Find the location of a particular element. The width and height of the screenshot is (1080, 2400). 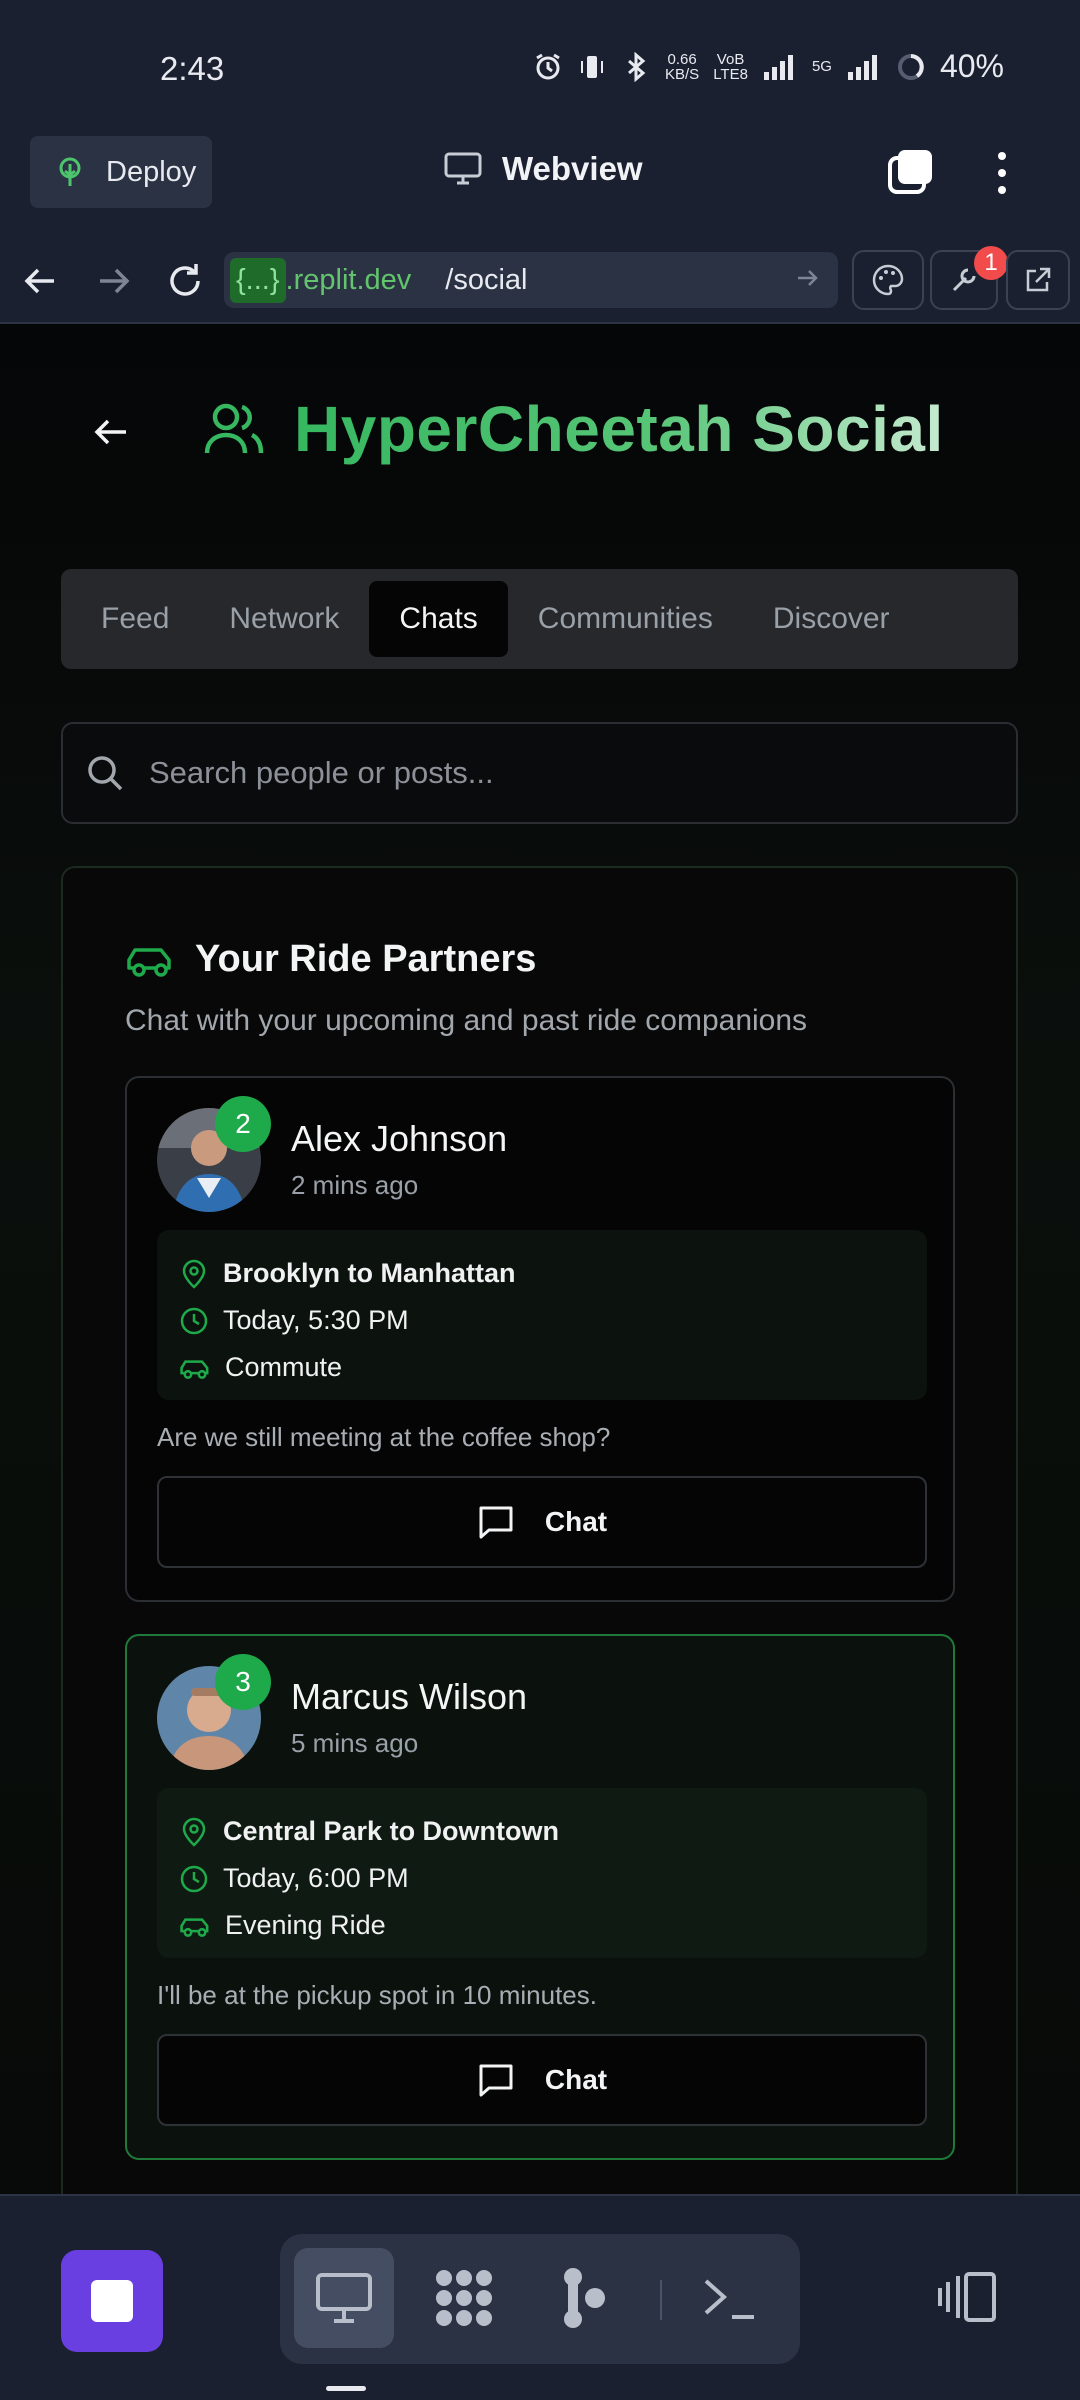

alarm-icon is located at coordinates (548, 66).